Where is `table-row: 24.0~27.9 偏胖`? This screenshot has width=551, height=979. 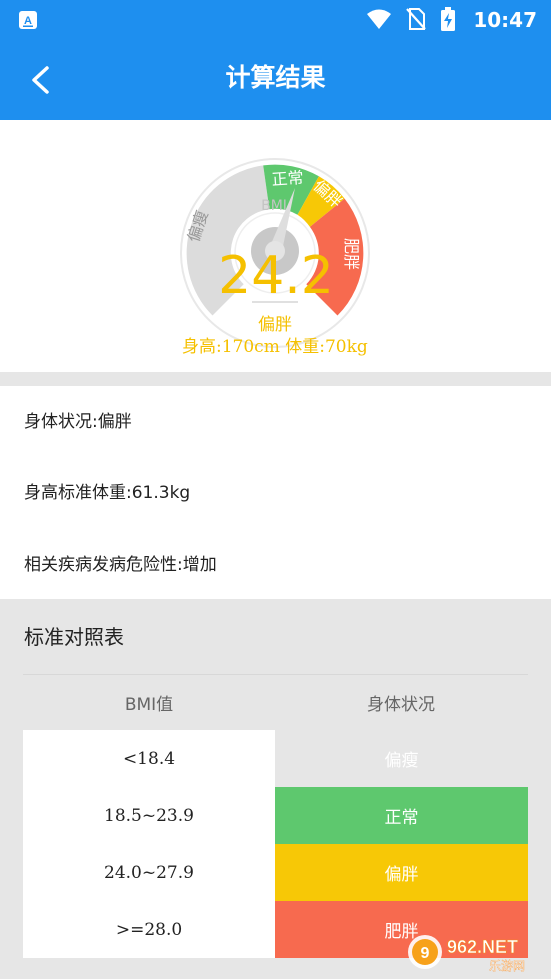 table-row: 24.0~27.9 偏胖 is located at coordinates (275, 872).